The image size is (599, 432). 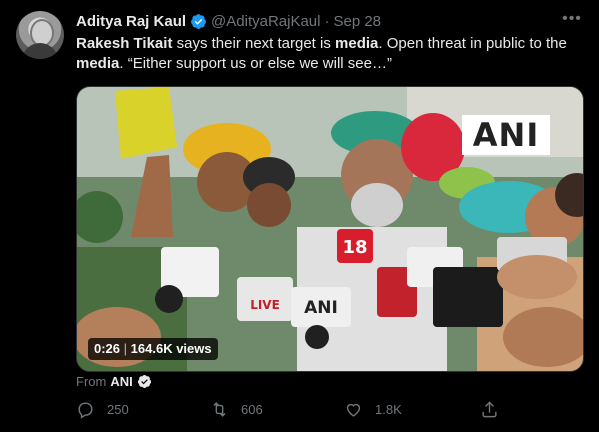 What do you see at coordinates (40, 35) in the screenshot?
I see `avatar` at bounding box center [40, 35].